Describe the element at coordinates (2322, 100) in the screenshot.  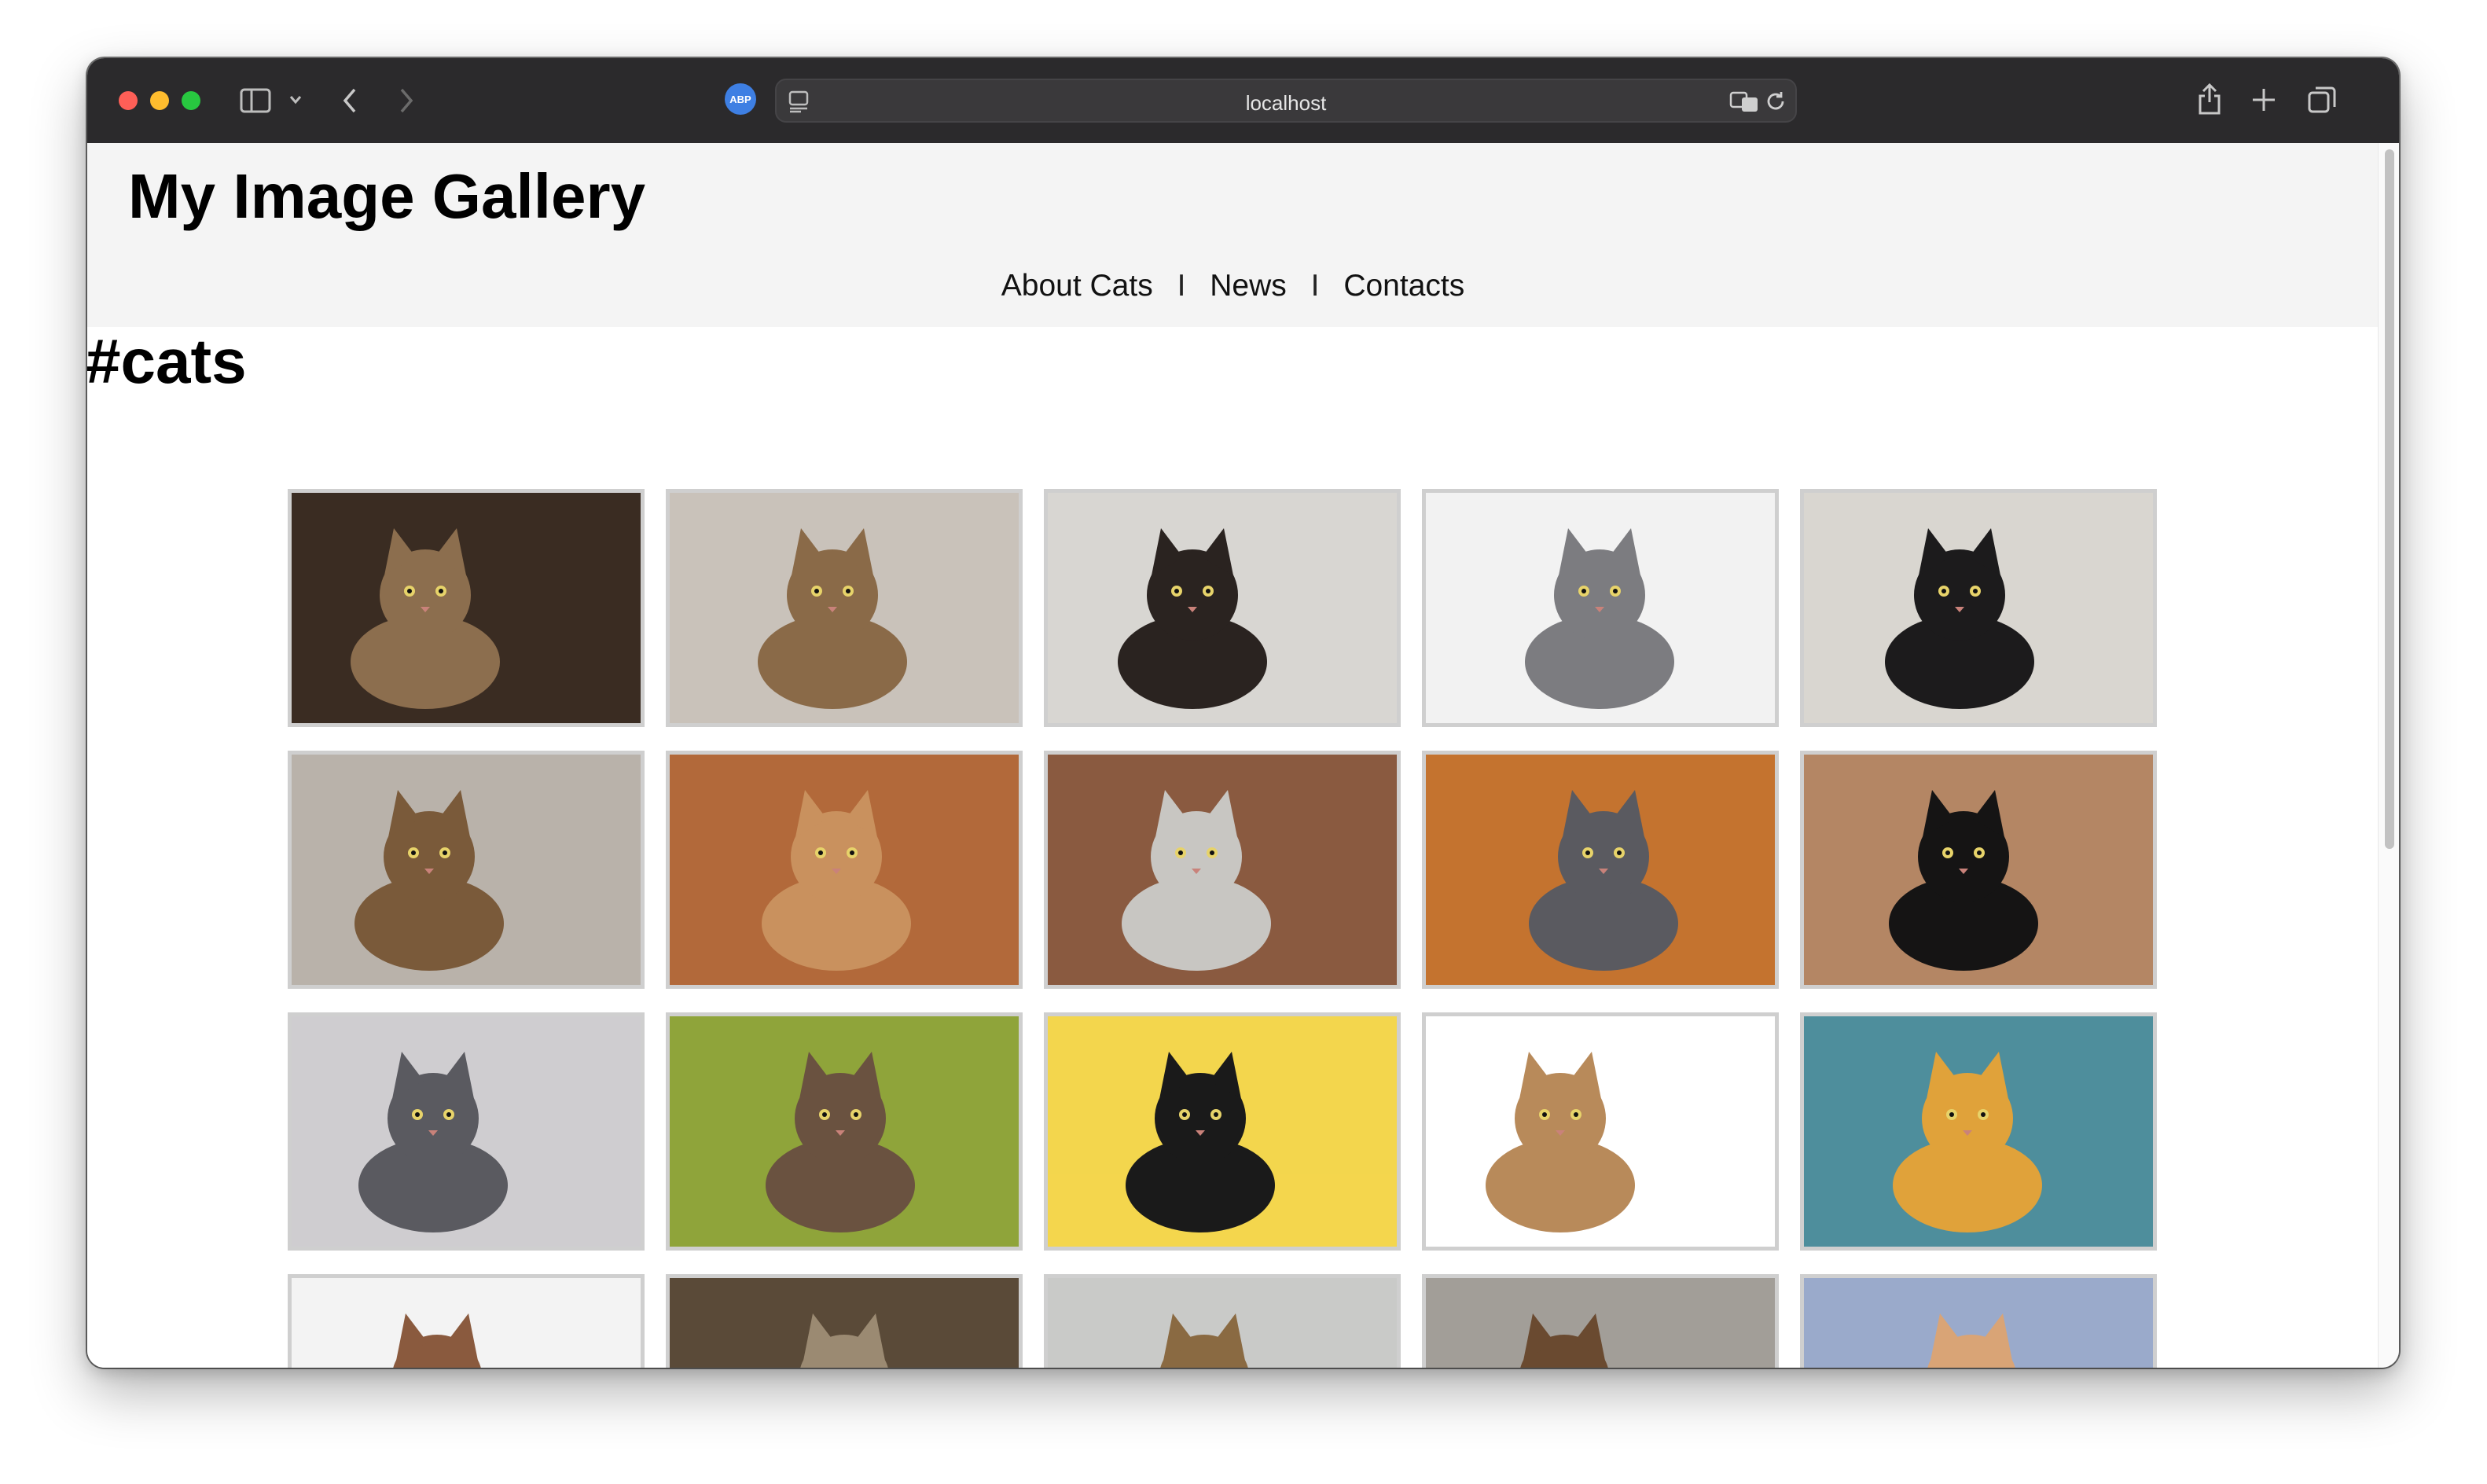
I see `tab-overview-icon` at that location.